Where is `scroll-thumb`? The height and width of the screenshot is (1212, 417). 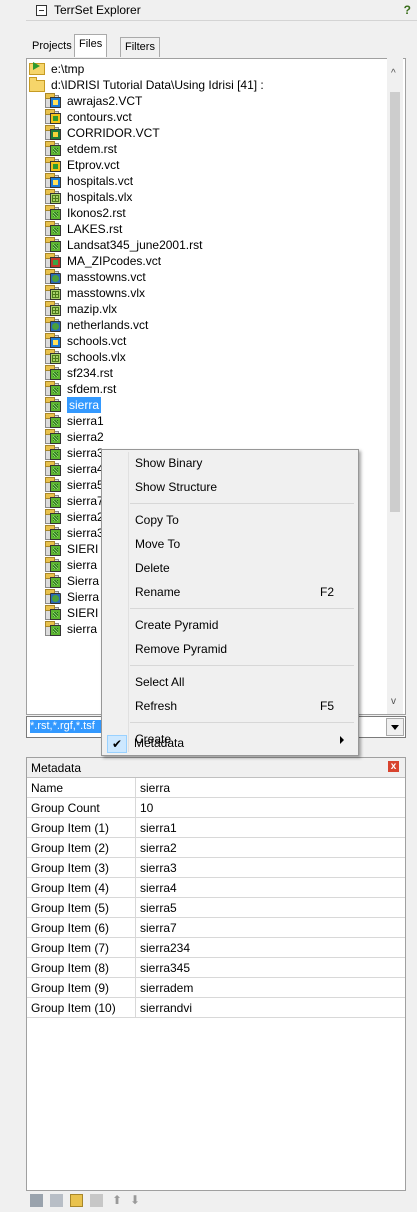 scroll-thumb is located at coordinates (395, 302).